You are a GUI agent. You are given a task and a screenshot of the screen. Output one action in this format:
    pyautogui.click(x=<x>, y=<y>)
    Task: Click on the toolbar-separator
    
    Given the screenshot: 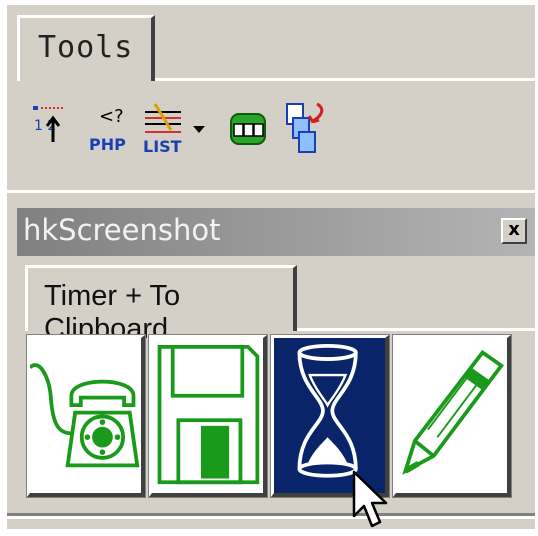 What is the action you would take?
    pyautogui.click(x=271, y=191)
    